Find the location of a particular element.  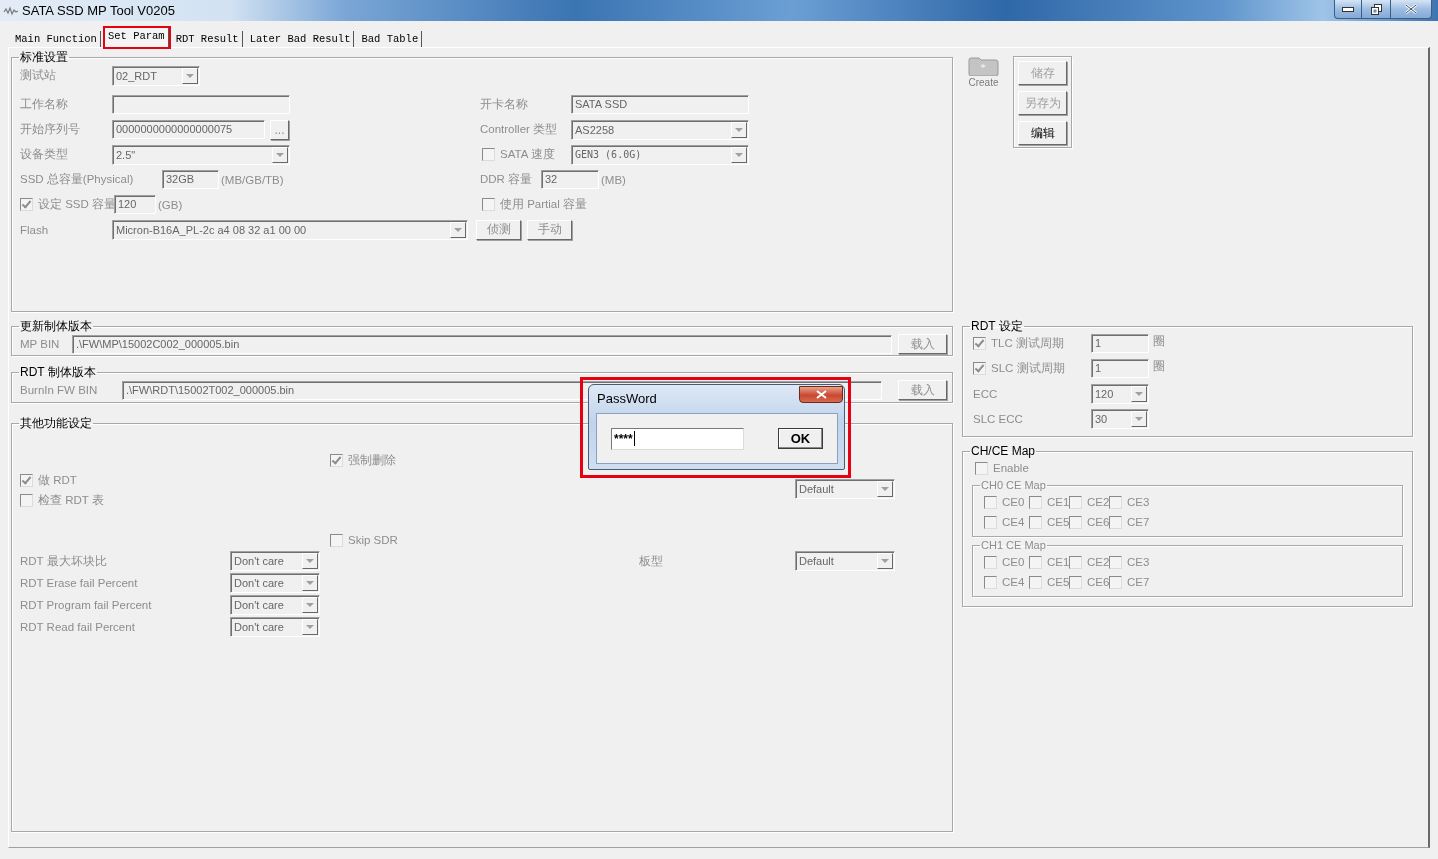

field-label: RDT Erase fail Percent is located at coordinates (79, 583).